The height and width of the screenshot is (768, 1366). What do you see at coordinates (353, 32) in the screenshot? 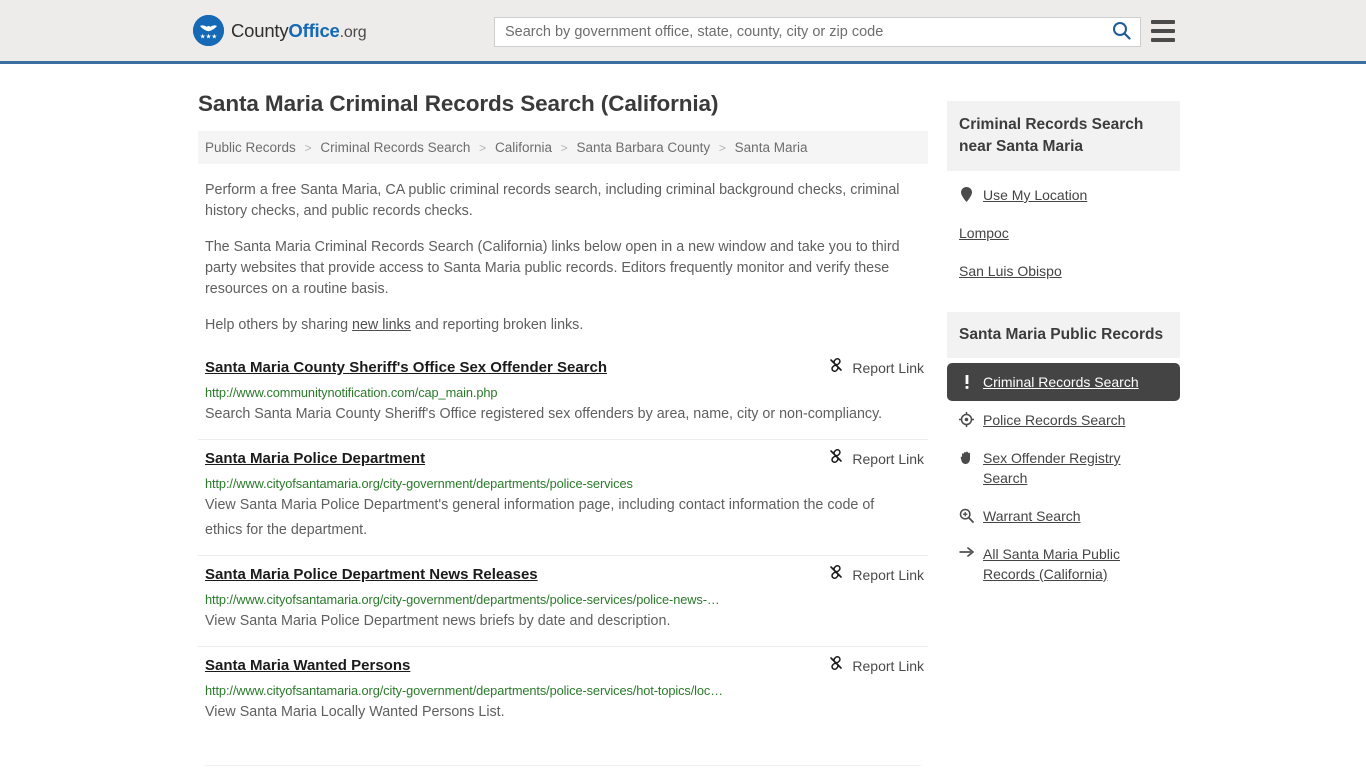
I see `logo-text-tld: .org` at bounding box center [353, 32].